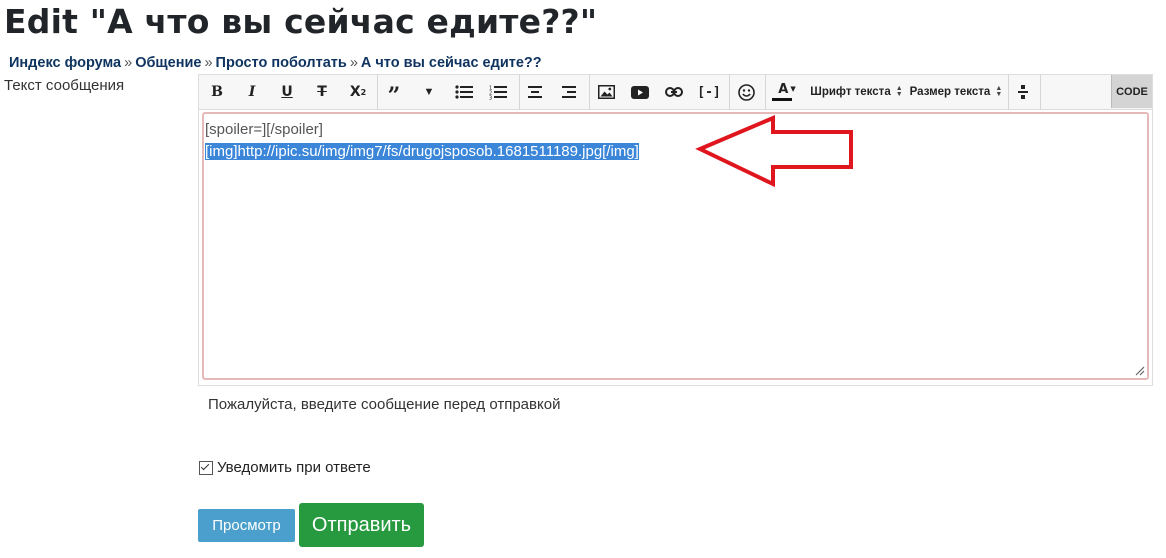  Describe the element at coordinates (264, 129) in the screenshot. I see `text-line: [spoiler=][/spoiler]` at that location.